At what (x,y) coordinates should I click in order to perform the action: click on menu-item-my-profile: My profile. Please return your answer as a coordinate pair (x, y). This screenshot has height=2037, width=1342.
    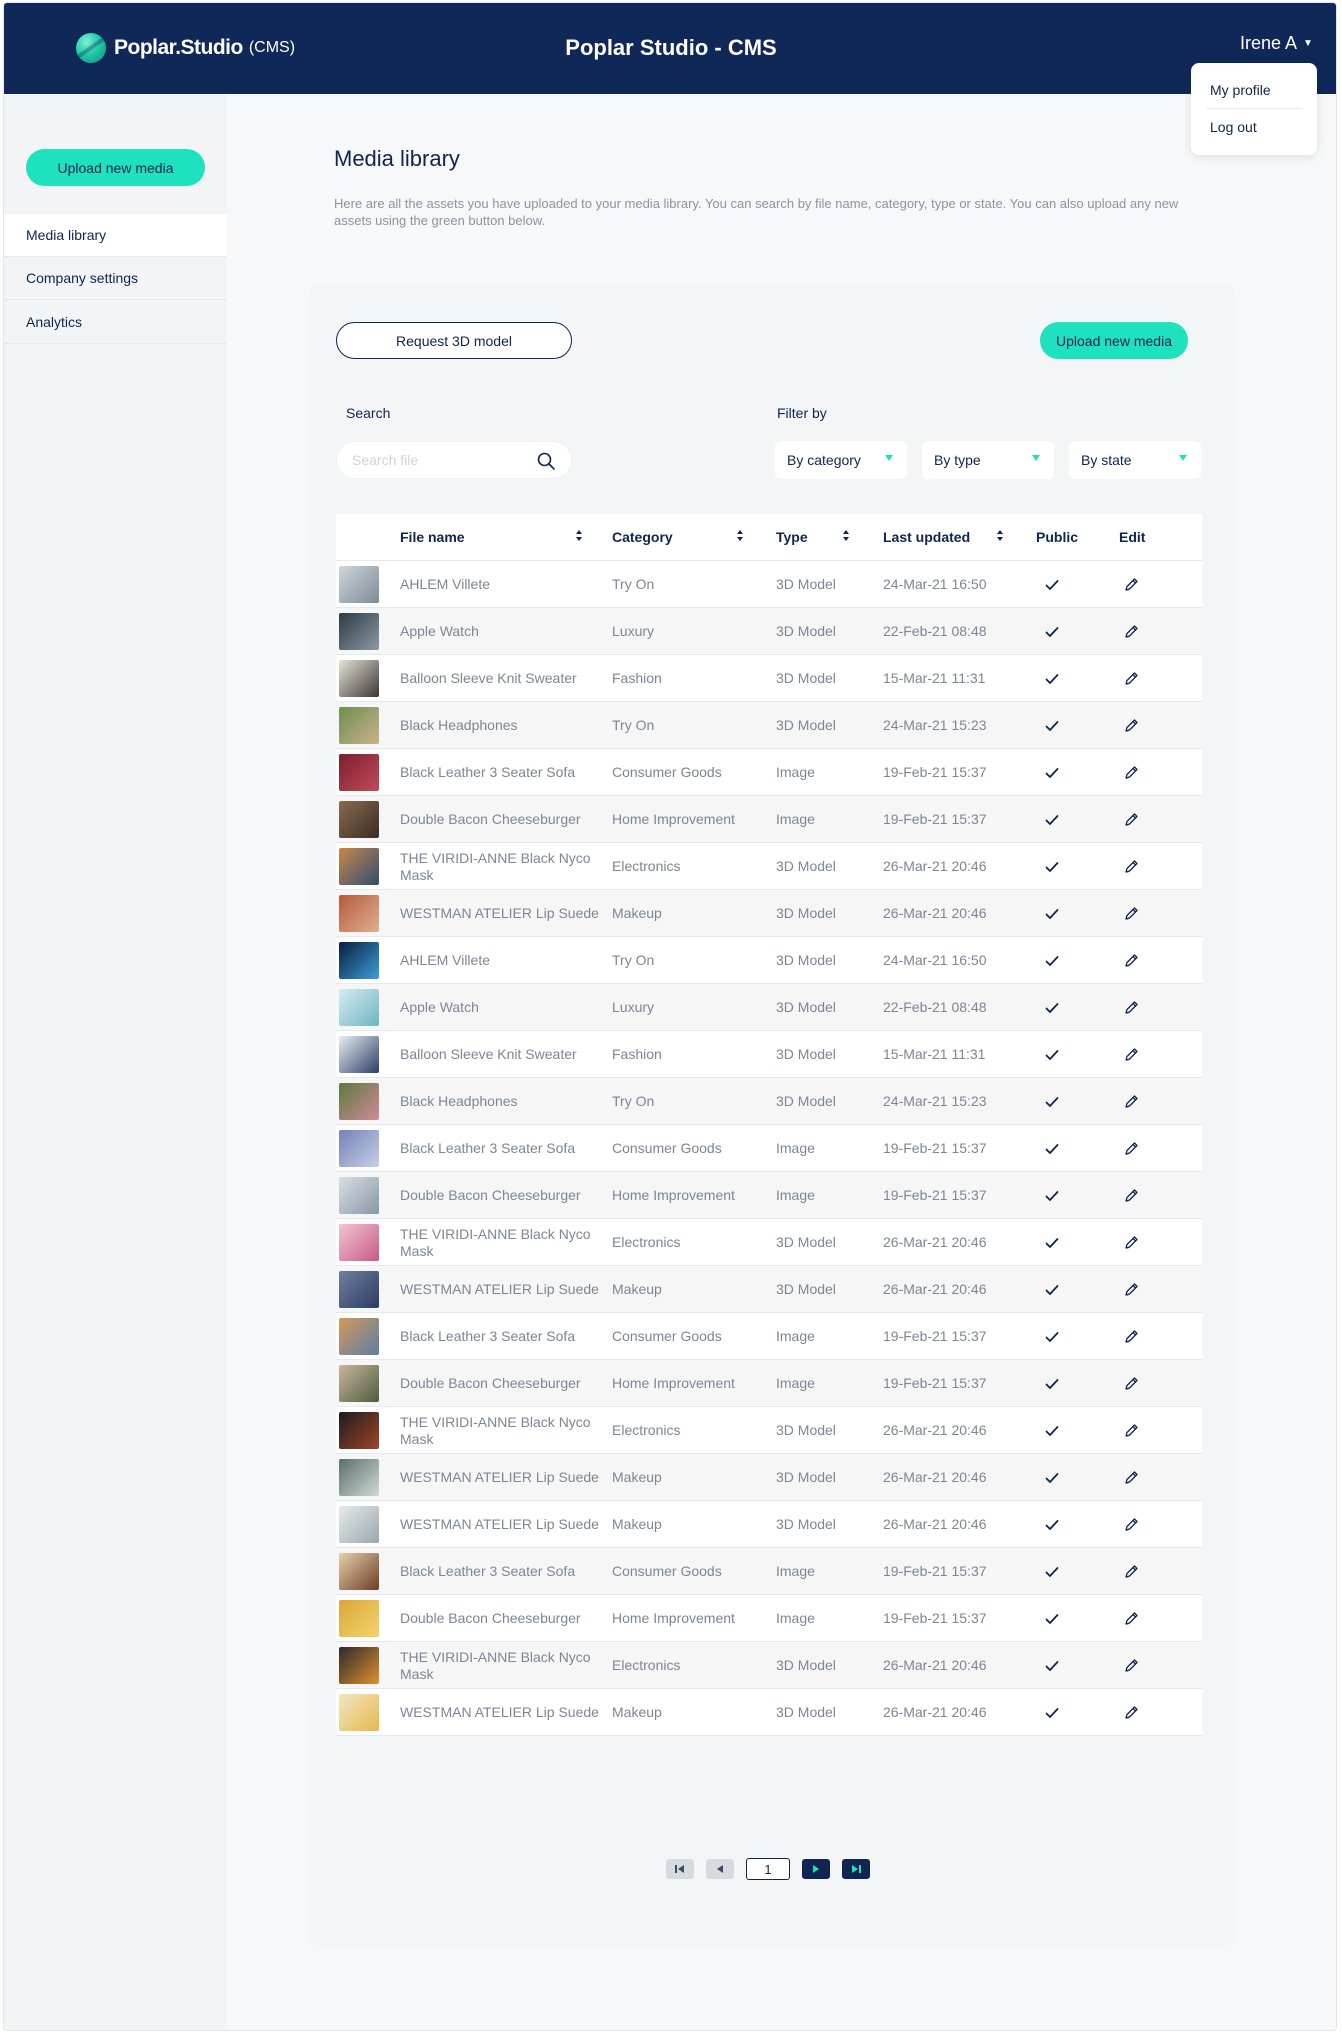
    Looking at the image, I should click on (1240, 90).